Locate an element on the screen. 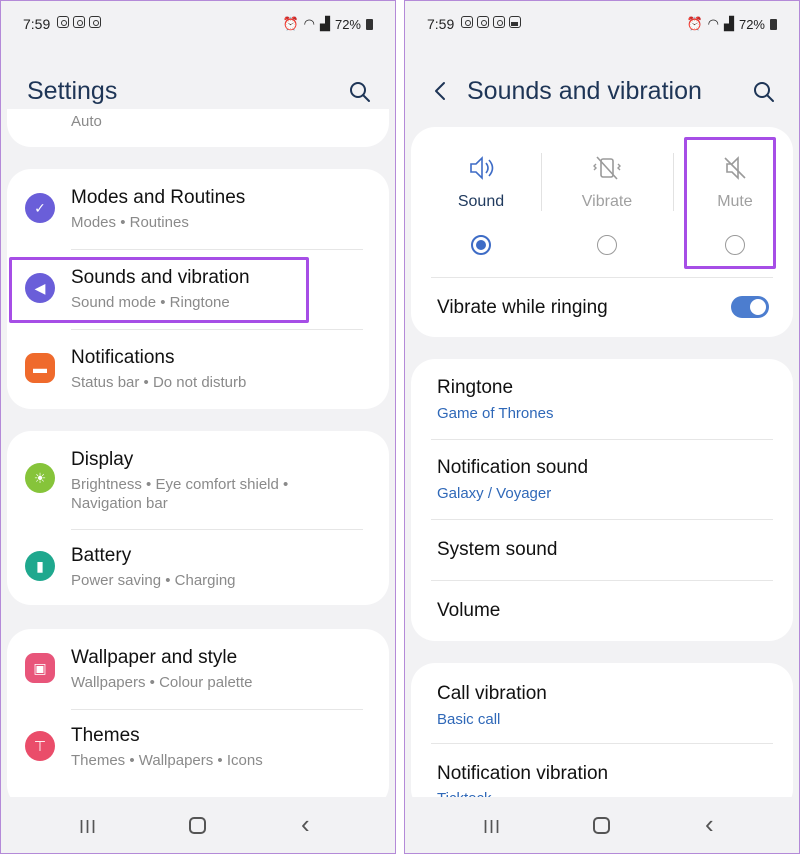  list-item-notification-sound: Notification sound Galaxy / Voyager is located at coordinates (602, 479).